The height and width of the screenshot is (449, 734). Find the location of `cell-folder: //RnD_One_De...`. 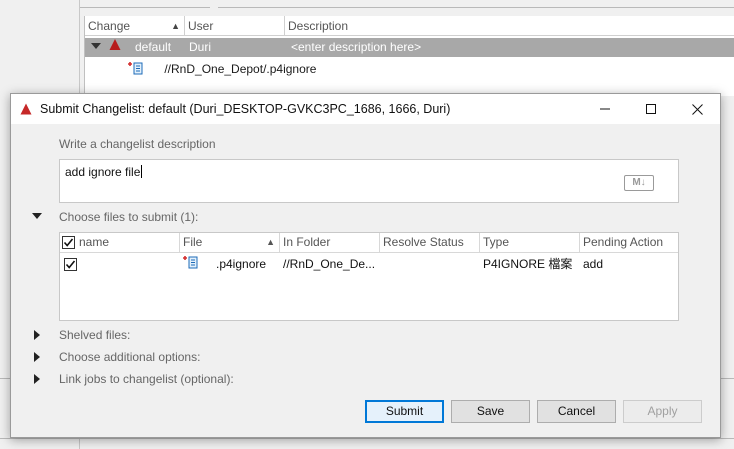

cell-folder: //RnD_One_De... is located at coordinates (329, 264).